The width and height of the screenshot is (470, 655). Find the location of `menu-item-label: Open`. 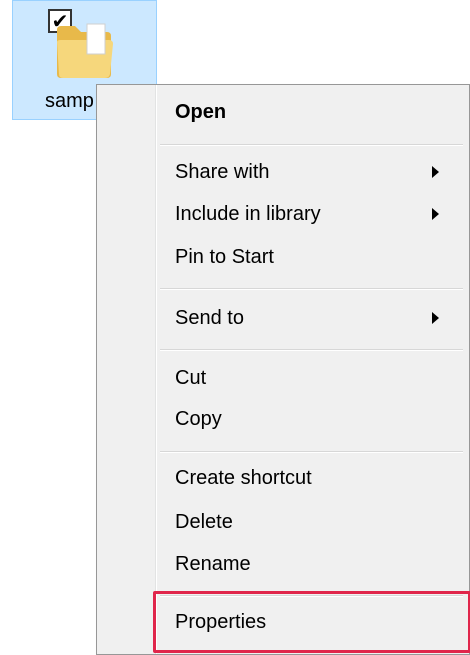

menu-item-label: Open is located at coordinates (201, 111).